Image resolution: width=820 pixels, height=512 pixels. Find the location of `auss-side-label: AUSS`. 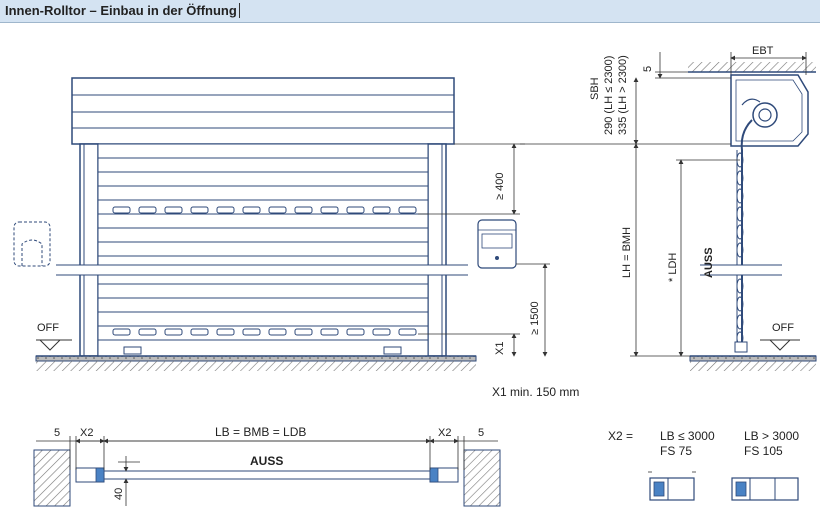

auss-side-label: AUSS is located at coordinates (709, 262).